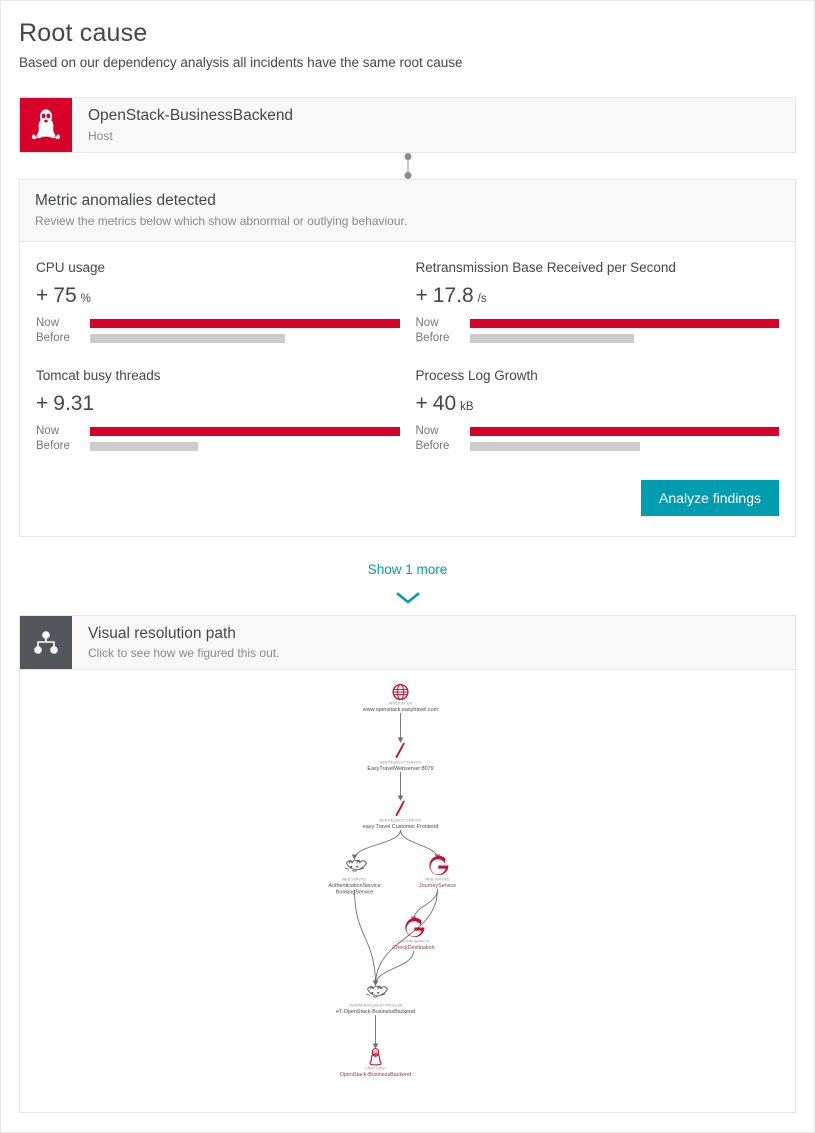 The image size is (815, 1133). Describe the element at coordinates (400, 698) in the screenshot. I see `diagram-node: APPLICATIONwww.openstack.easytravel.com` at that location.